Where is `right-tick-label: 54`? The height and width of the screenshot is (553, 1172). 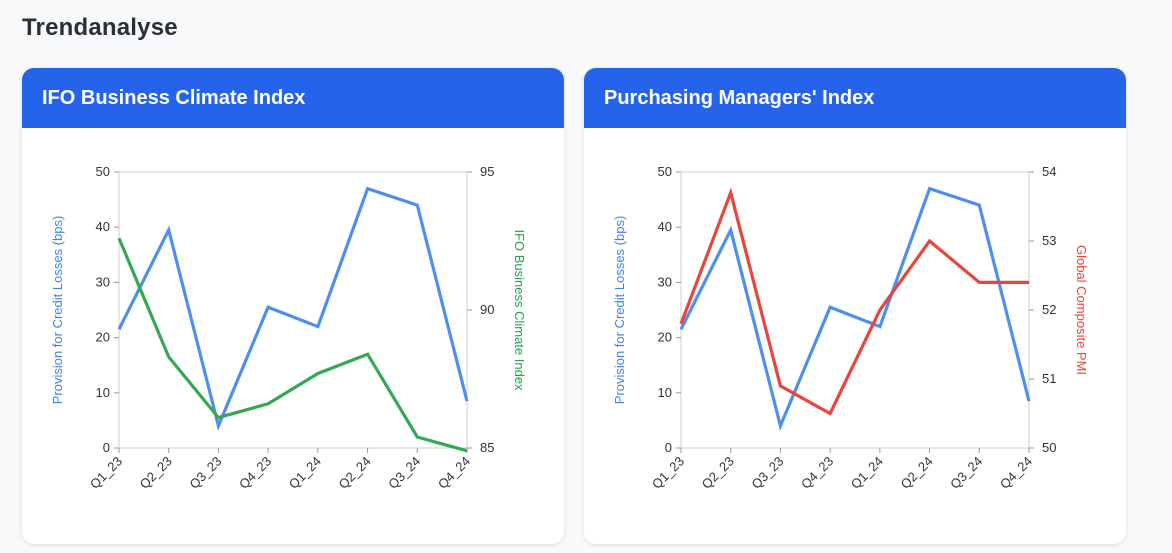 right-tick-label: 54 is located at coordinates (1049, 171).